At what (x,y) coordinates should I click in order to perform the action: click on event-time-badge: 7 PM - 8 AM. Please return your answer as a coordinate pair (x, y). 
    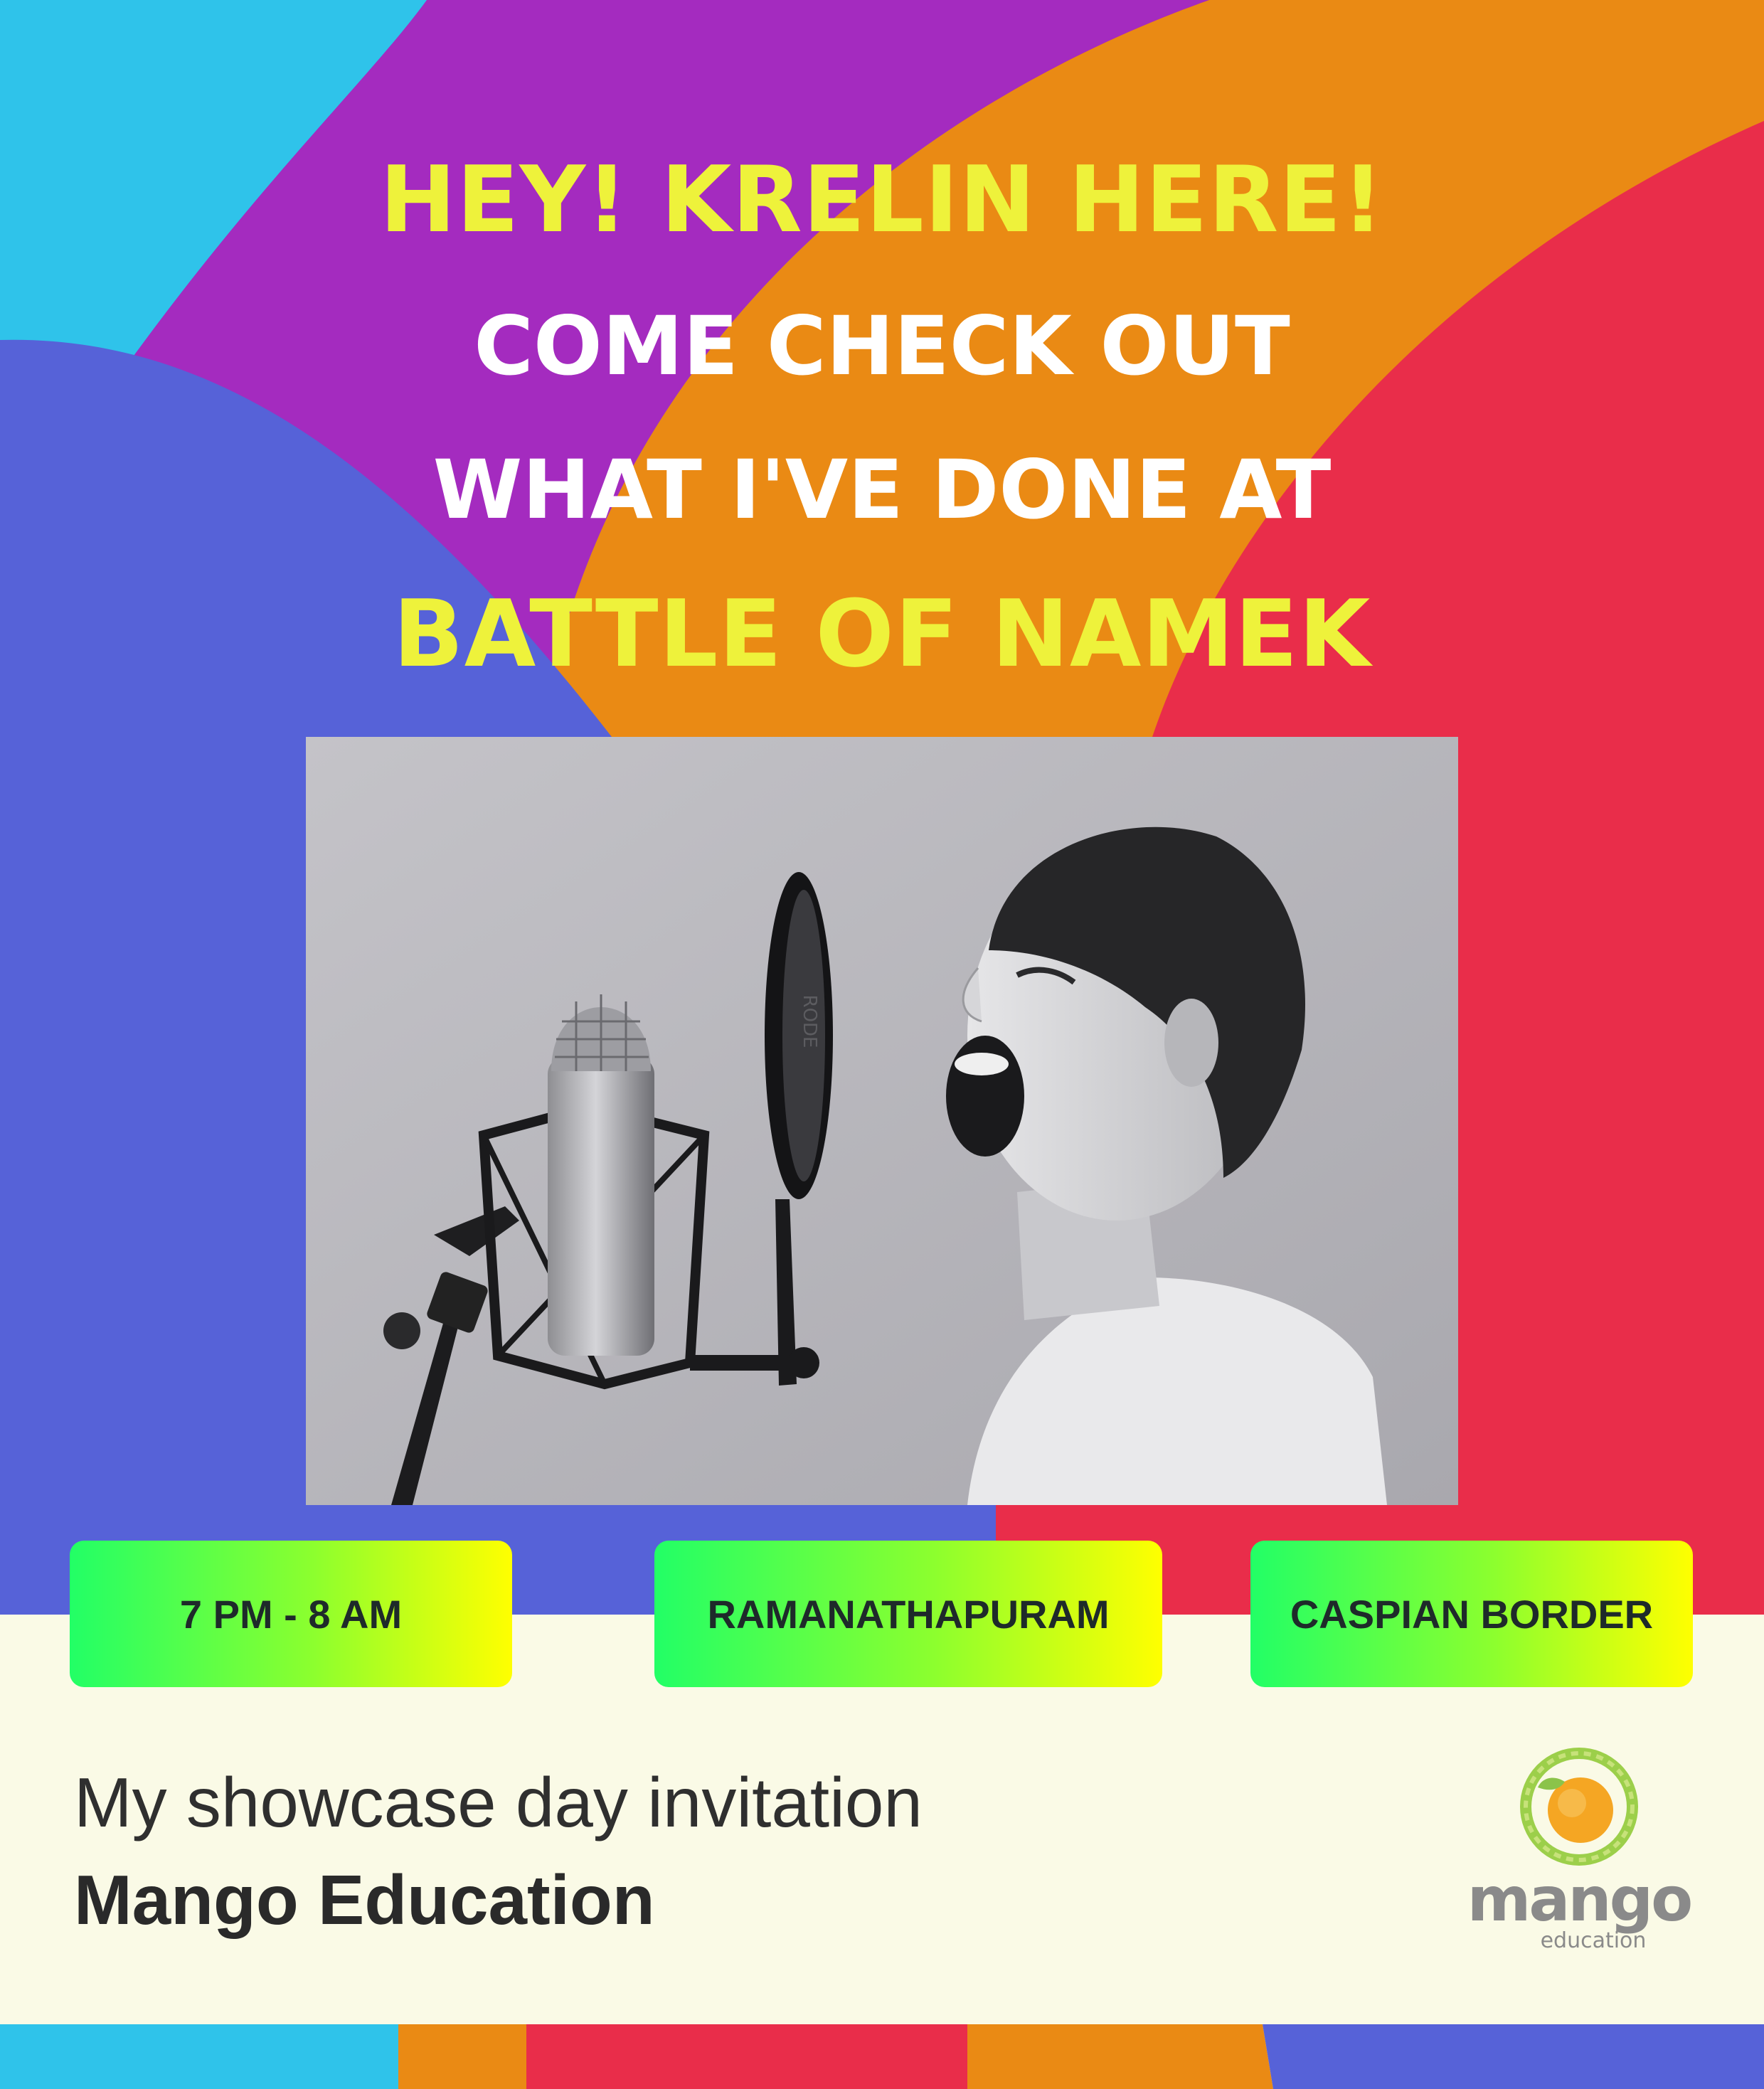
    Looking at the image, I should click on (291, 1614).